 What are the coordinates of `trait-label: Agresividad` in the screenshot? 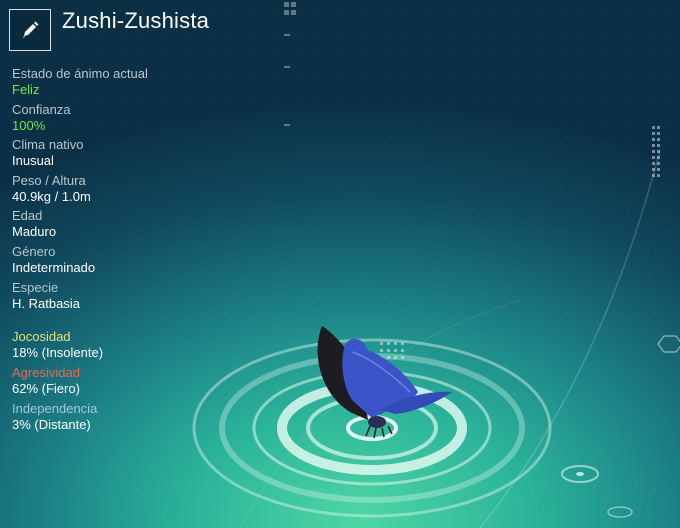 It's located at (46, 372).